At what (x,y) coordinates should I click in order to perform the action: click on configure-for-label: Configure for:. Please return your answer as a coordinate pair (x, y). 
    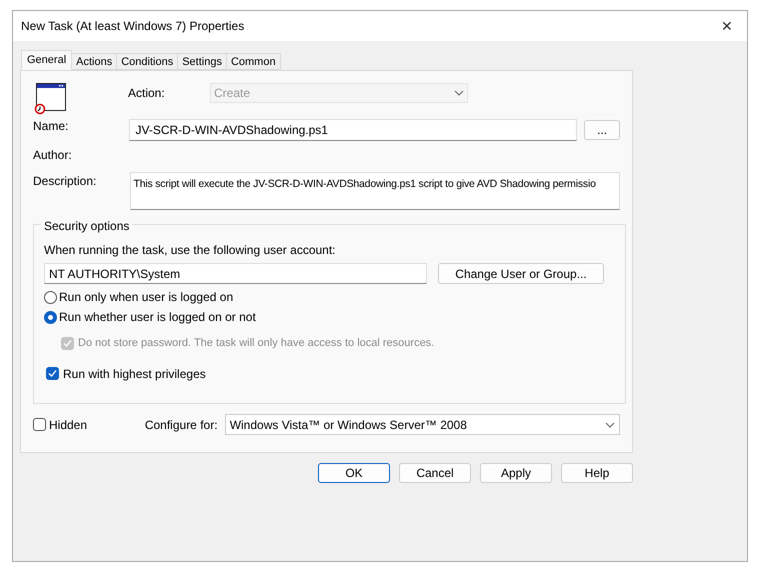
    Looking at the image, I should click on (181, 425).